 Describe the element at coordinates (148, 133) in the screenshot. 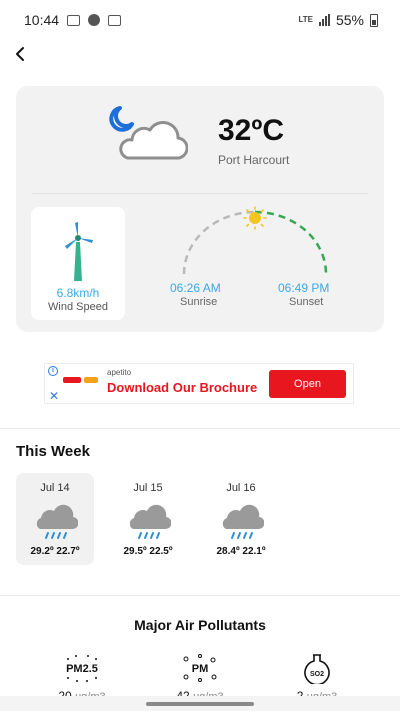

I see `moon-cloud-icon` at that location.